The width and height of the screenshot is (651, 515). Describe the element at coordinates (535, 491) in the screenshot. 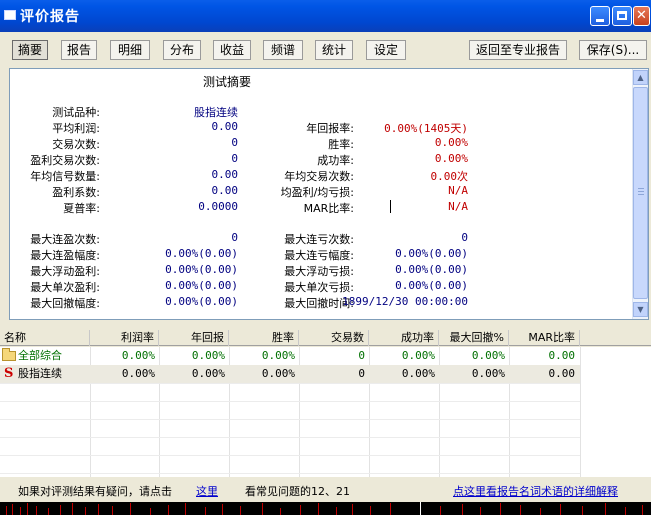

I see `glossary-link: 点这里看报告名词术语的详细解释` at that location.